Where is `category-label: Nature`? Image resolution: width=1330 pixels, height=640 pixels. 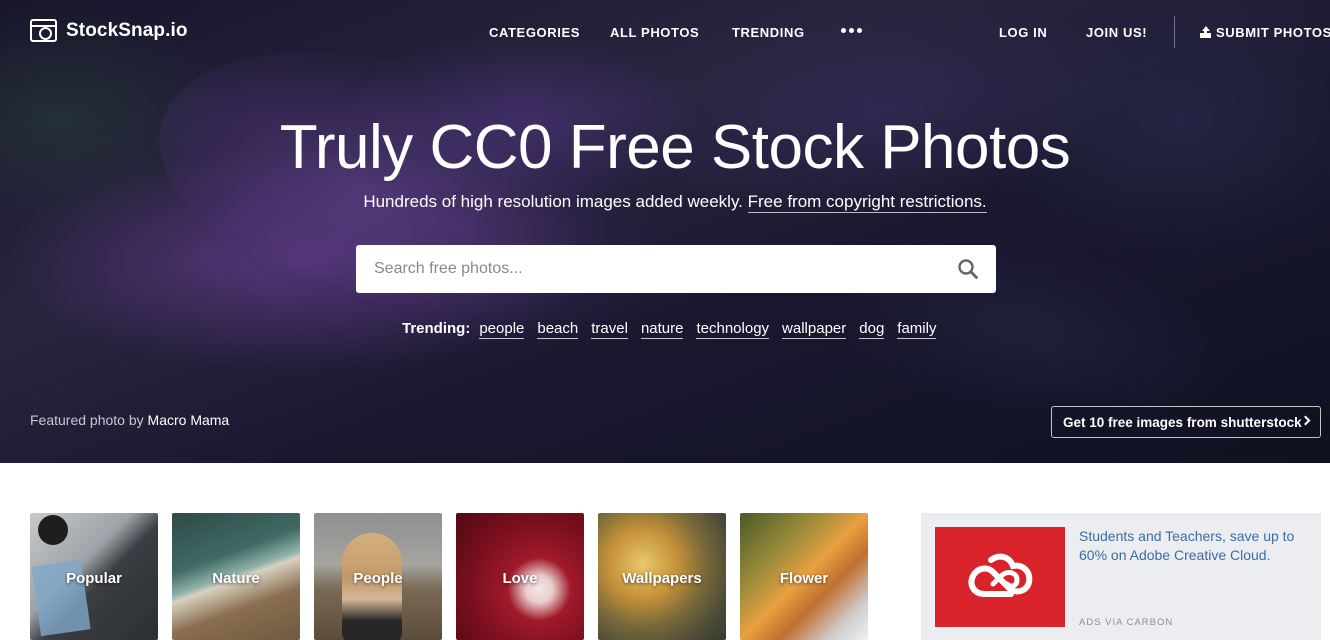
category-label: Nature is located at coordinates (236, 578).